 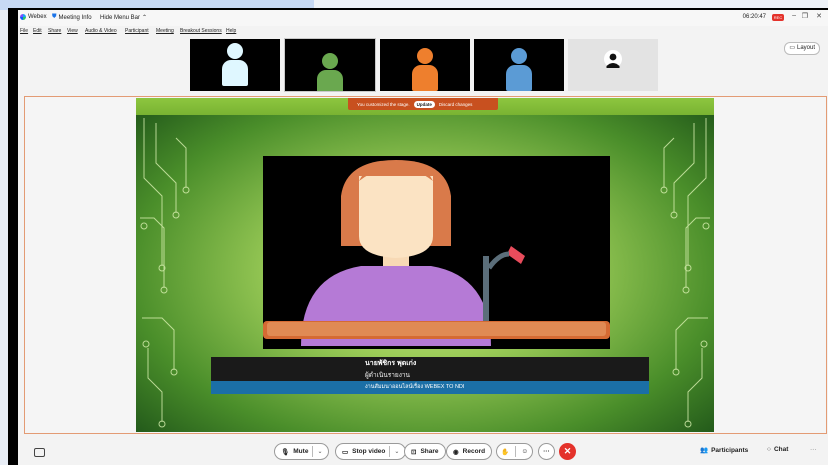 What do you see at coordinates (474, 451) in the screenshot?
I see `record-label: Record` at bounding box center [474, 451].